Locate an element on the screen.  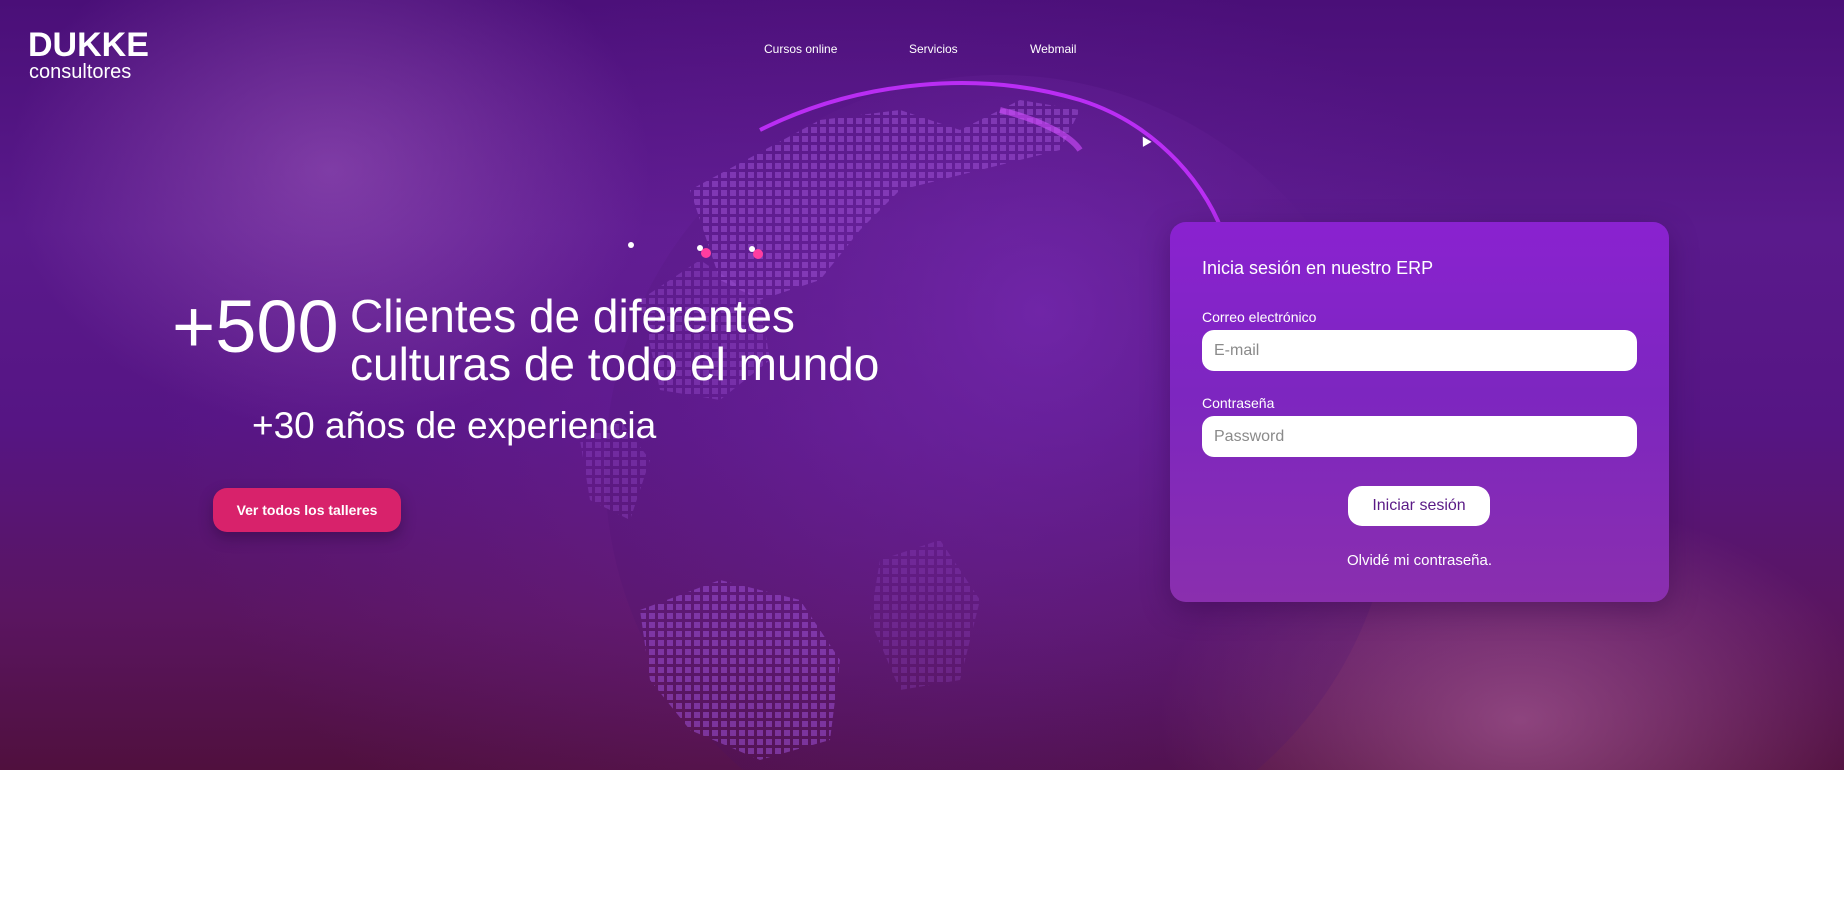
brand-tagline: consultores is located at coordinates (80, 72).